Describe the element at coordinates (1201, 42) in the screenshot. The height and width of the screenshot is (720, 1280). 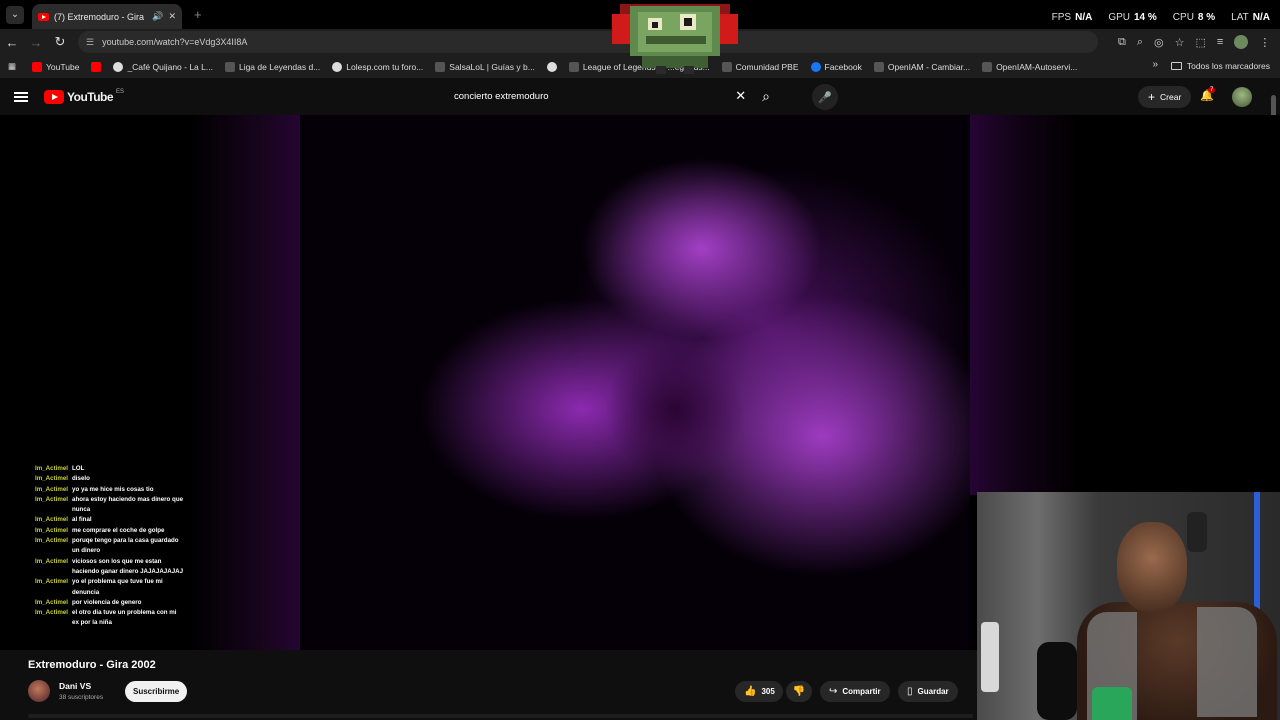
I see `extensions-icon: ⬚` at that location.